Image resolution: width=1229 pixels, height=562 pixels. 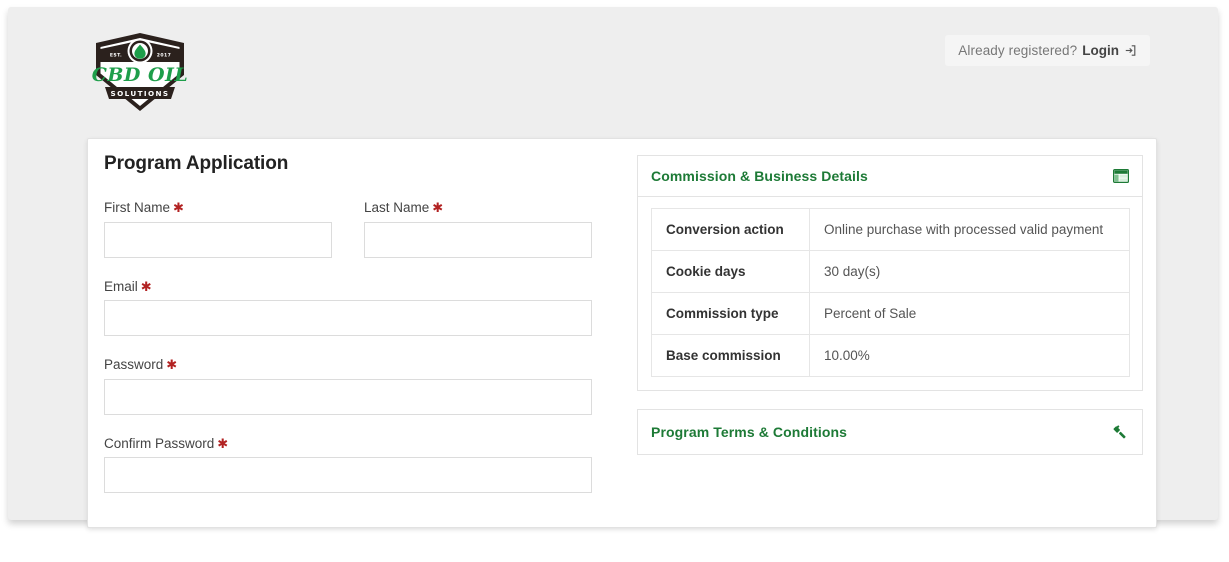 I want to click on table-row: Commission type Percent of Sale, so click(x=890, y=313).